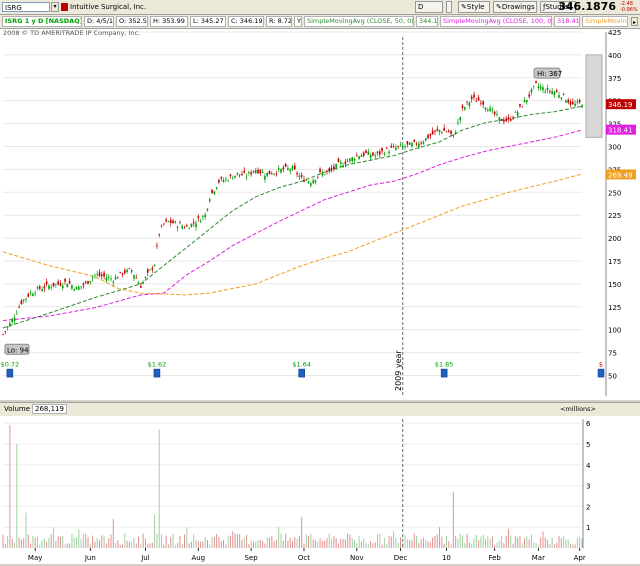 Image resolution: width=640 pixels, height=566 pixels. Describe the element at coordinates (449, 7) in the screenshot. I see `chevron-down-icon` at that location.